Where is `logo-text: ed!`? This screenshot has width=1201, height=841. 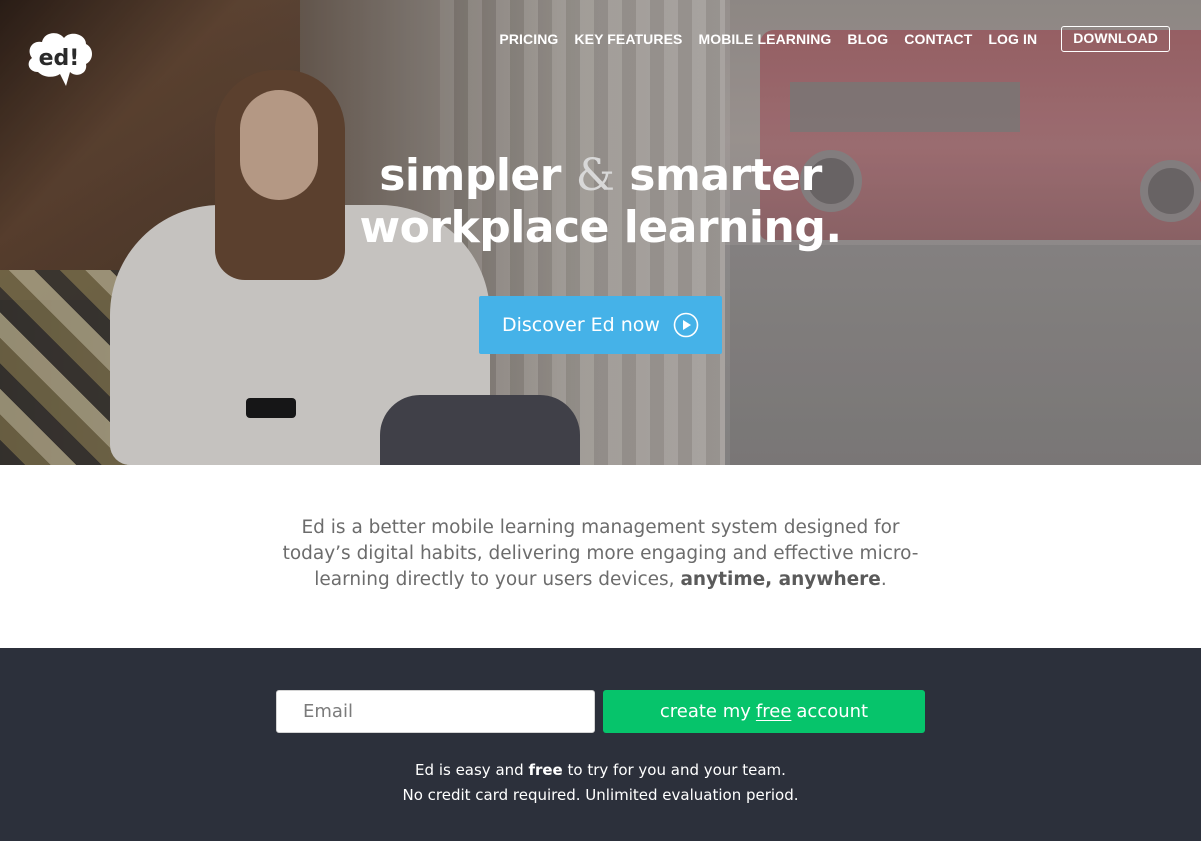 logo-text: ed! is located at coordinates (59, 58).